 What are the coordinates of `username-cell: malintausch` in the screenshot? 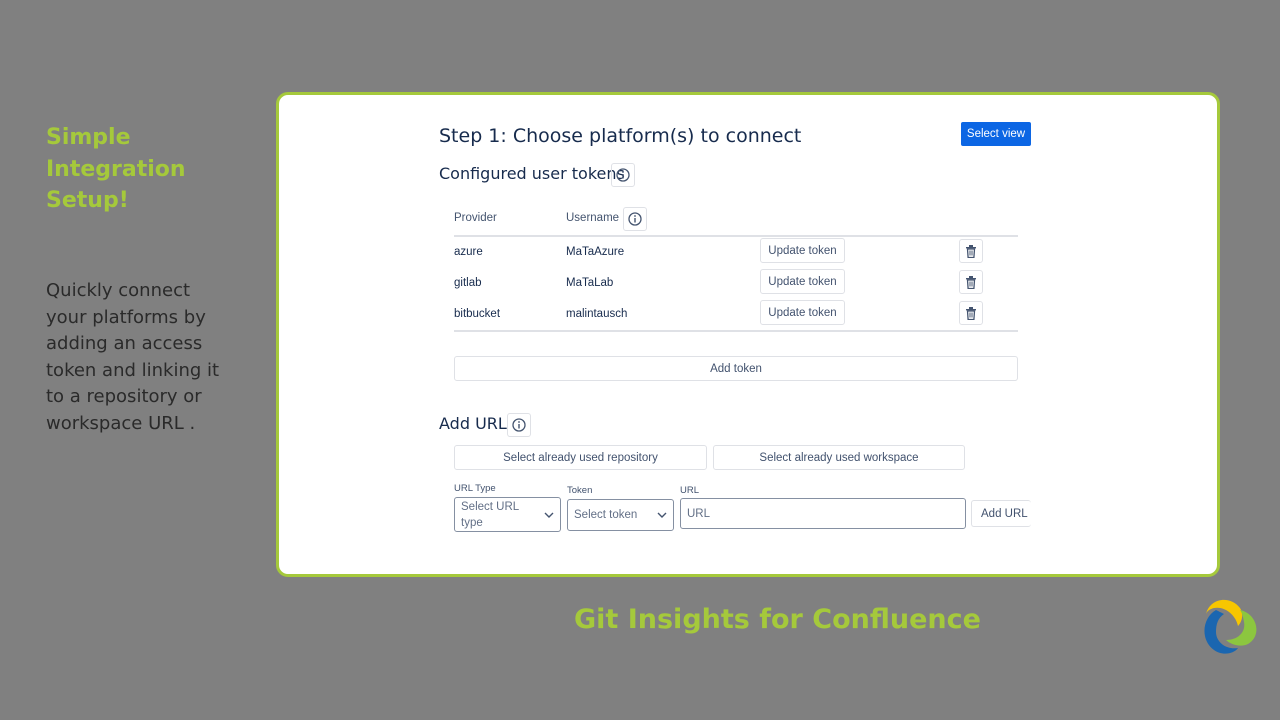 It's located at (597, 314).